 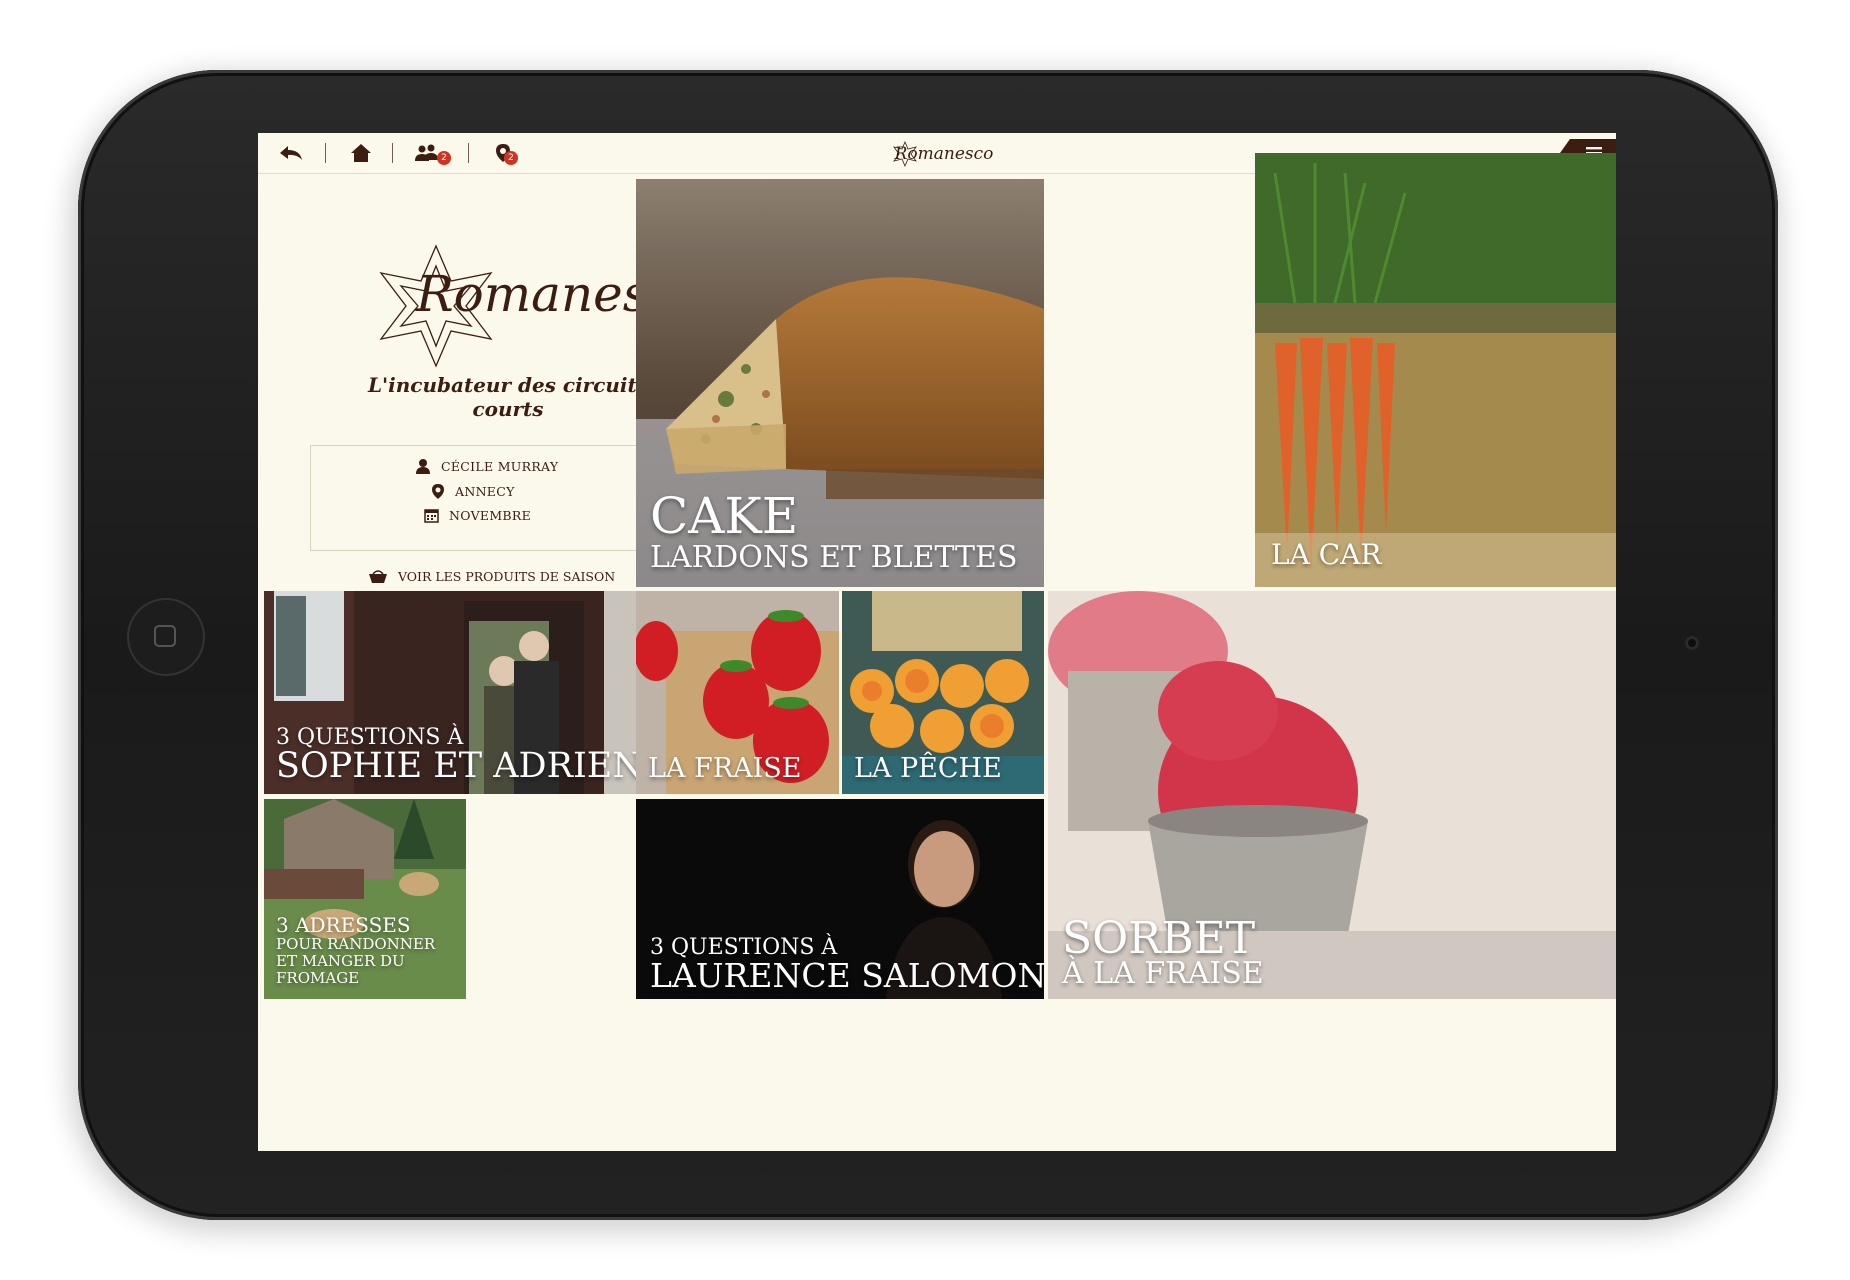 I want to click on seasonal-products-label: VOIR LES PRODUITS DE SAISON, so click(x=507, y=576).